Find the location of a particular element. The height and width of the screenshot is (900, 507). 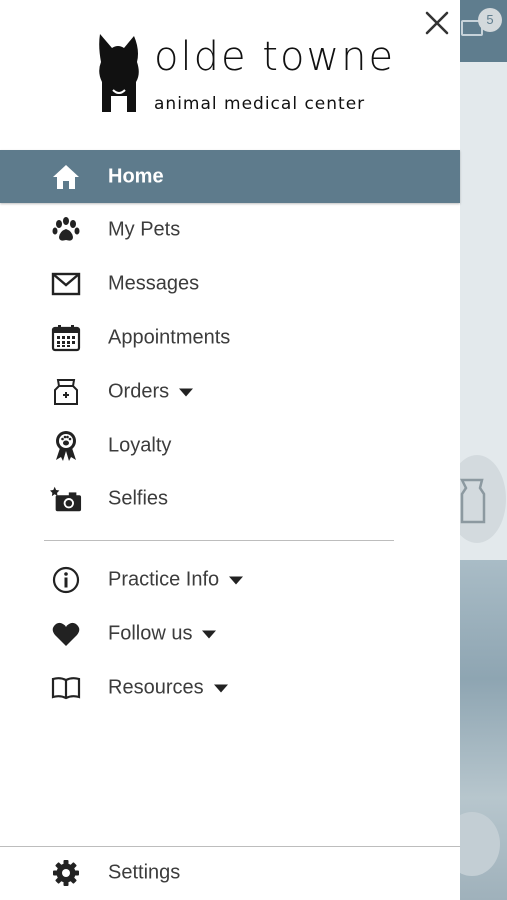

practice-info-label: Practice Info is located at coordinates (164, 579).